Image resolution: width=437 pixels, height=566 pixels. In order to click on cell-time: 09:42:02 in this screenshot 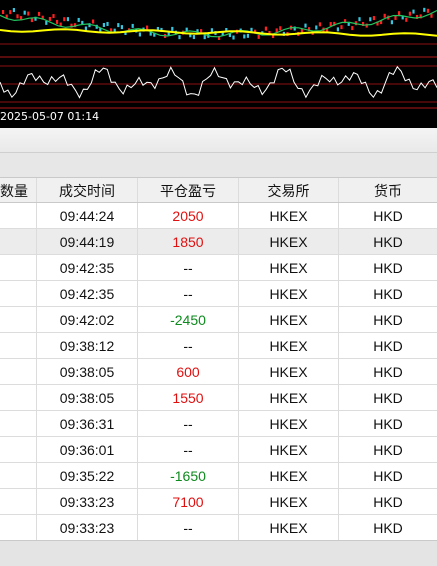, I will do `click(87, 319)`.